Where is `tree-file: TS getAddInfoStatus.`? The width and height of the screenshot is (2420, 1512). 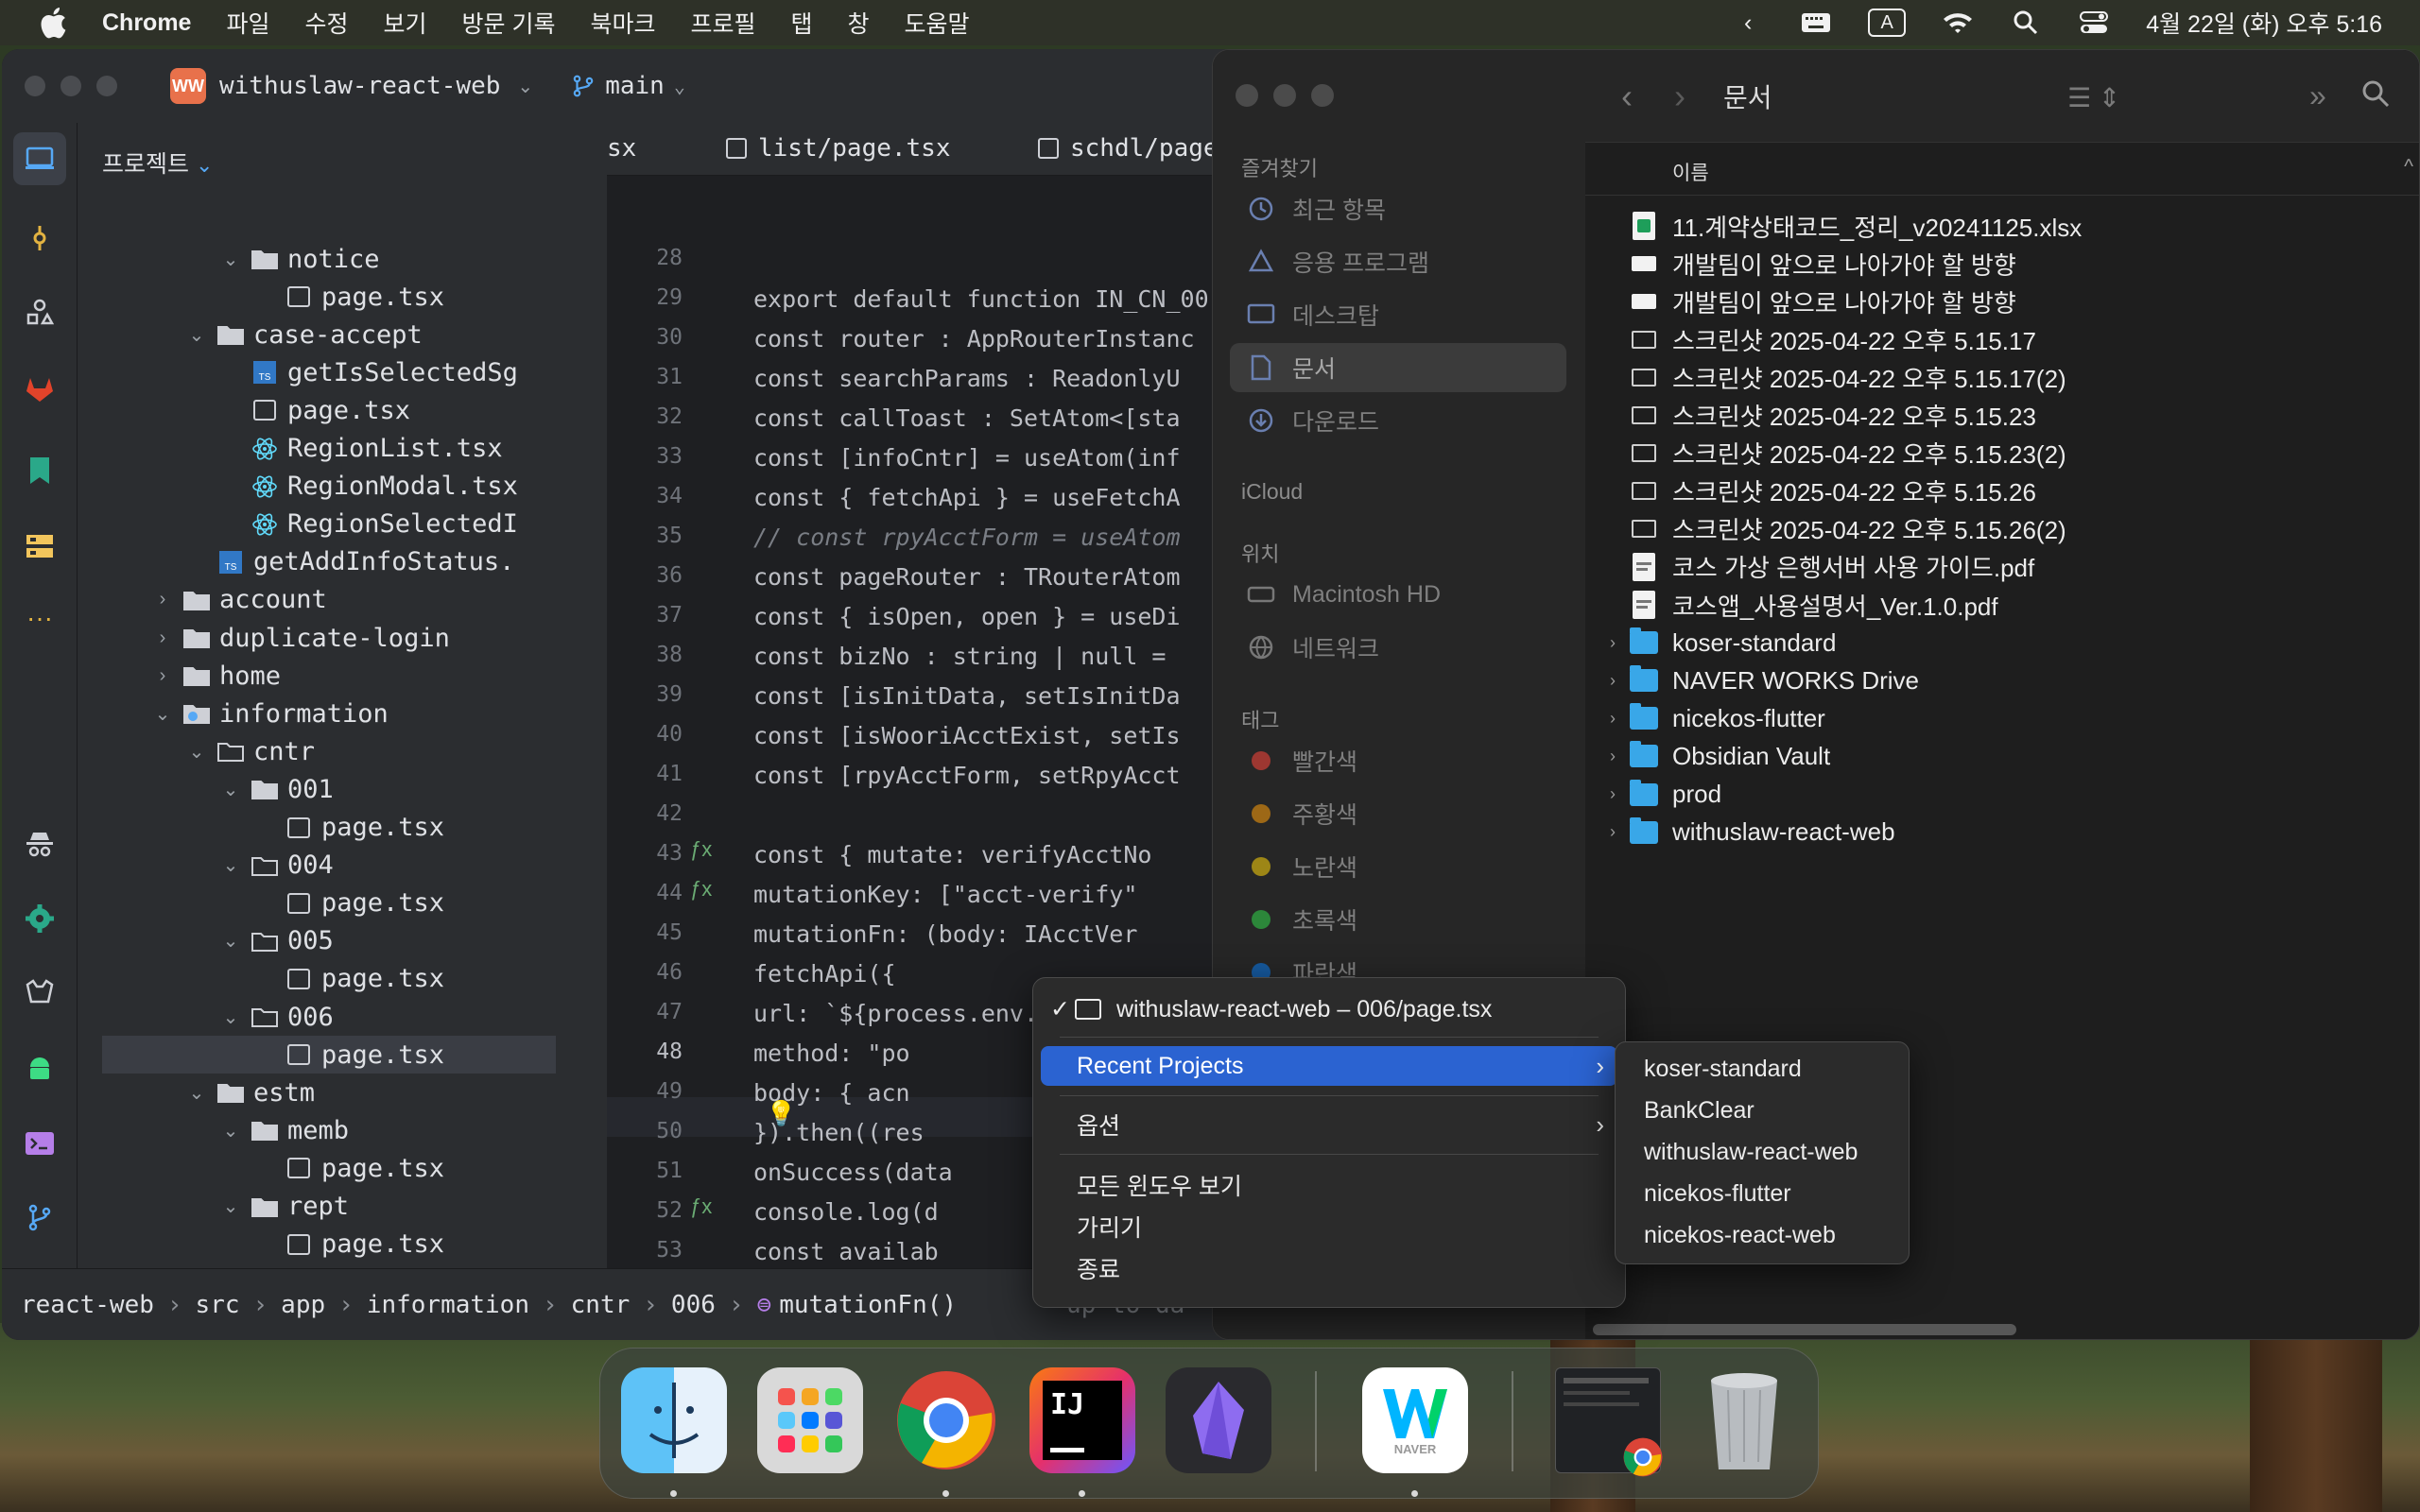 tree-file: TS getAddInfoStatus. is located at coordinates (296, 562).